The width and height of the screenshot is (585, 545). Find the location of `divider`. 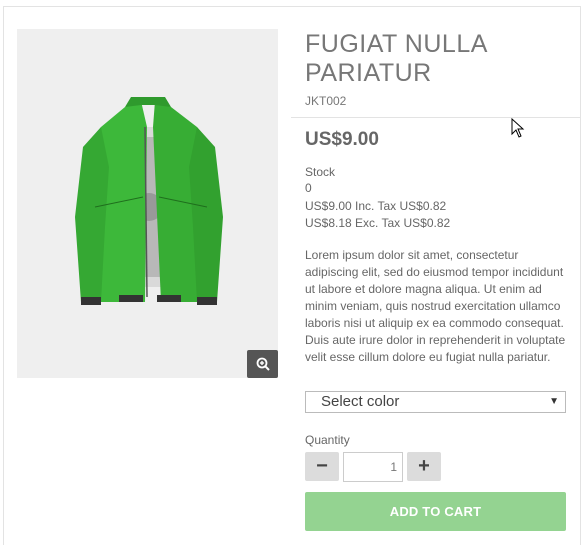

divider is located at coordinates (435, 117).